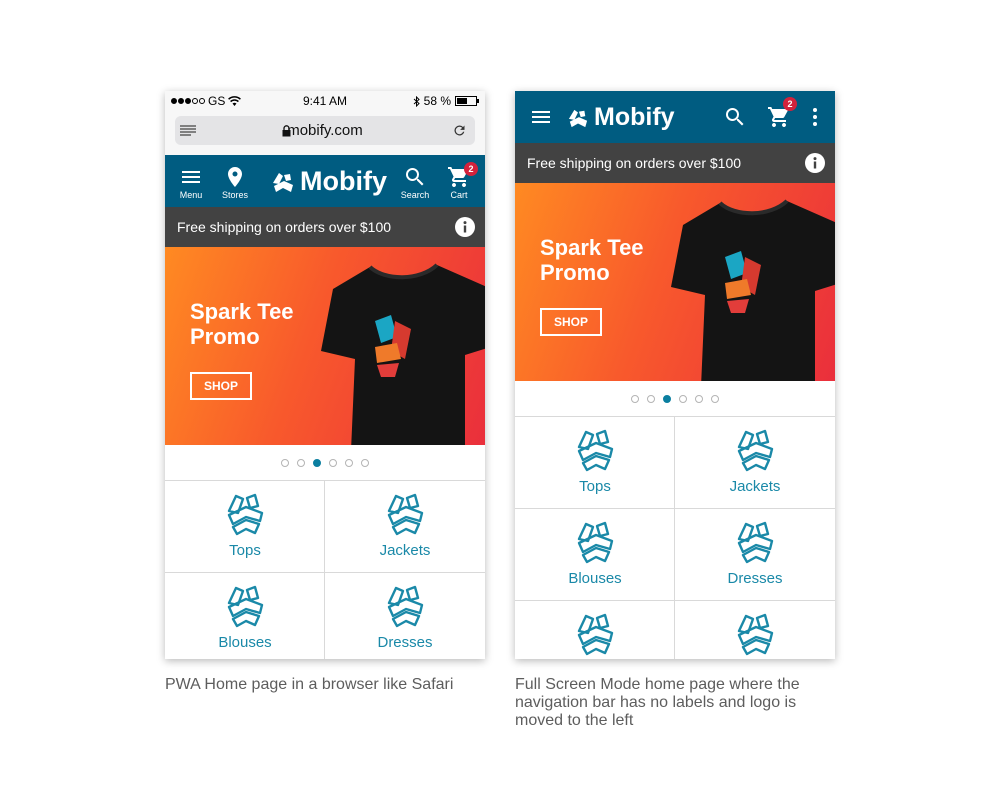 Image resolution: width=1000 pixels, height=800 pixels. I want to click on bluetooth-icon, so click(416, 101).